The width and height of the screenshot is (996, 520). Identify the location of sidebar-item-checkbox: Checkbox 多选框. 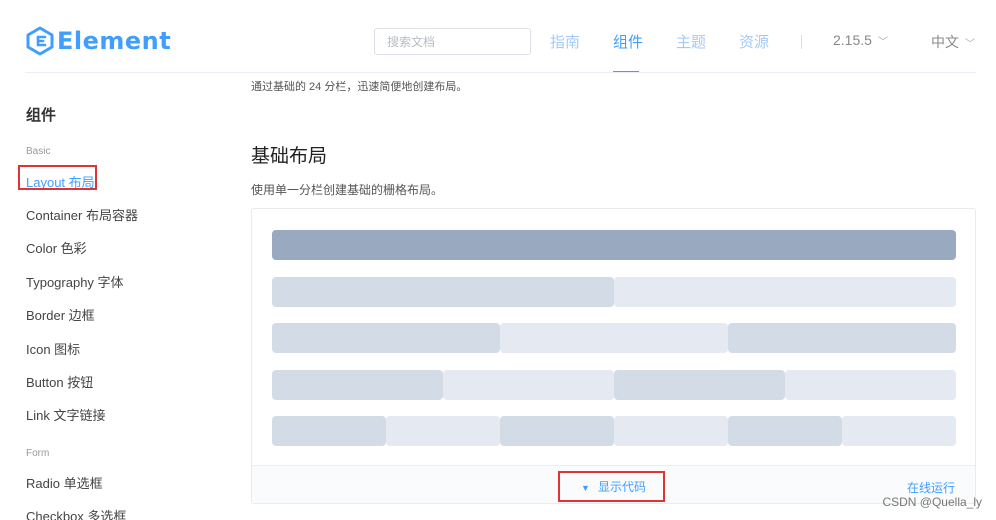
(76, 513).